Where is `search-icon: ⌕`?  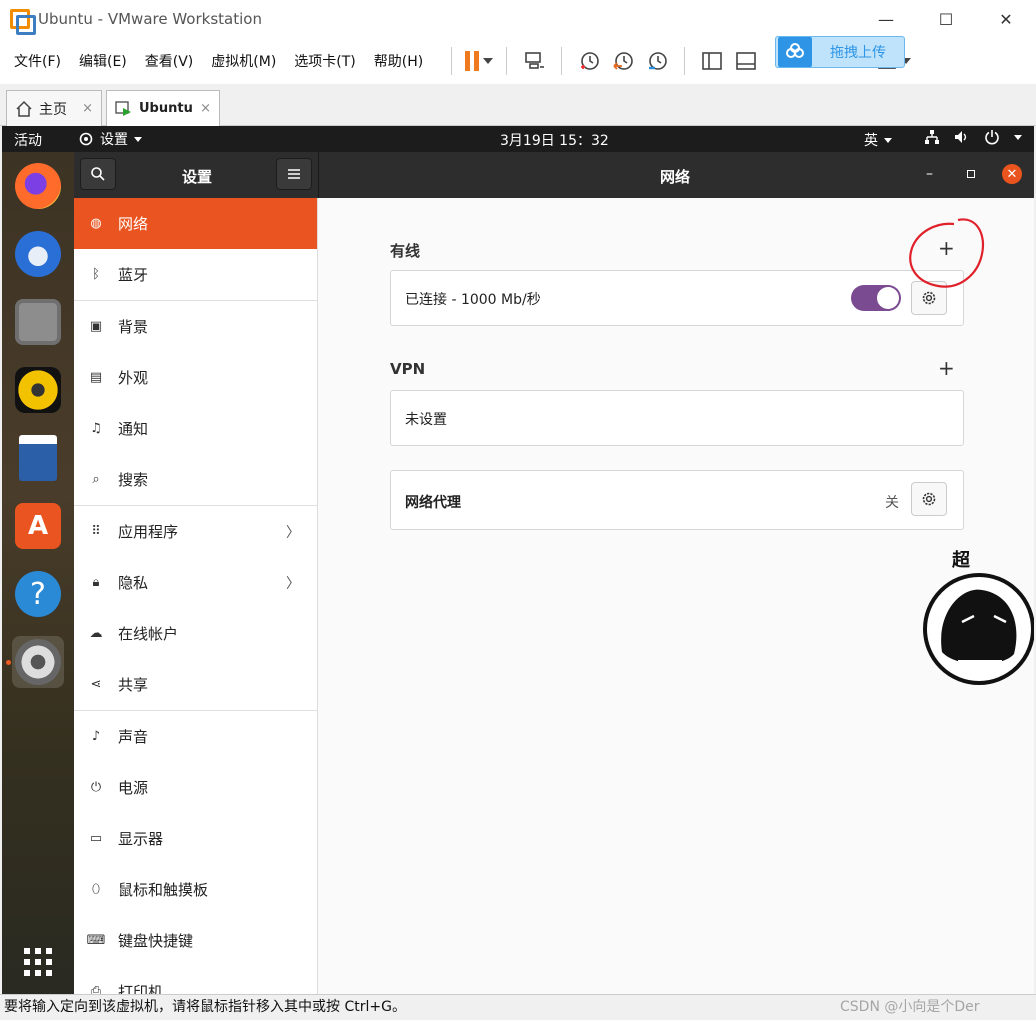
search-icon: ⌕ is located at coordinates (96, 479).